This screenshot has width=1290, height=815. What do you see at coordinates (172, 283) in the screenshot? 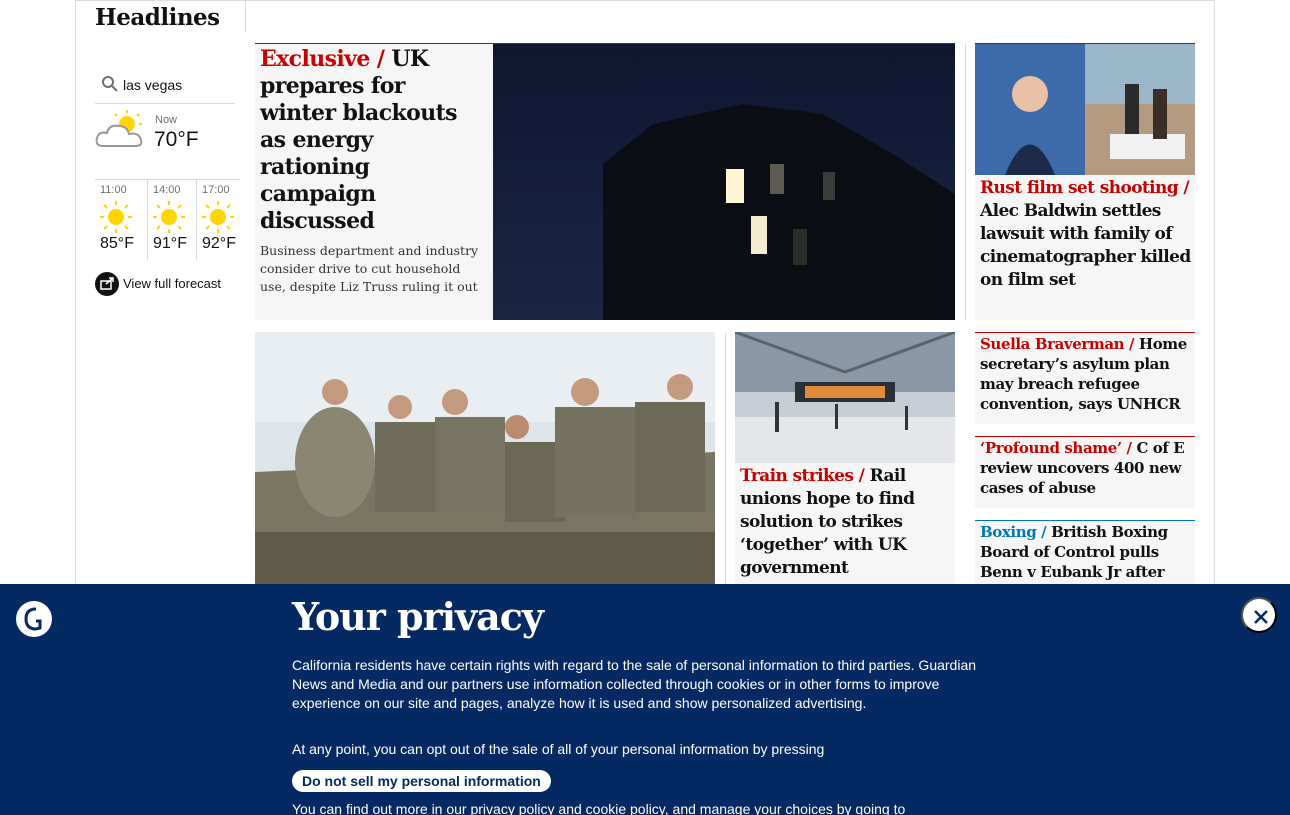
I see `view-full-forecast-label: View full forecast` at bounding box center [172, 283].